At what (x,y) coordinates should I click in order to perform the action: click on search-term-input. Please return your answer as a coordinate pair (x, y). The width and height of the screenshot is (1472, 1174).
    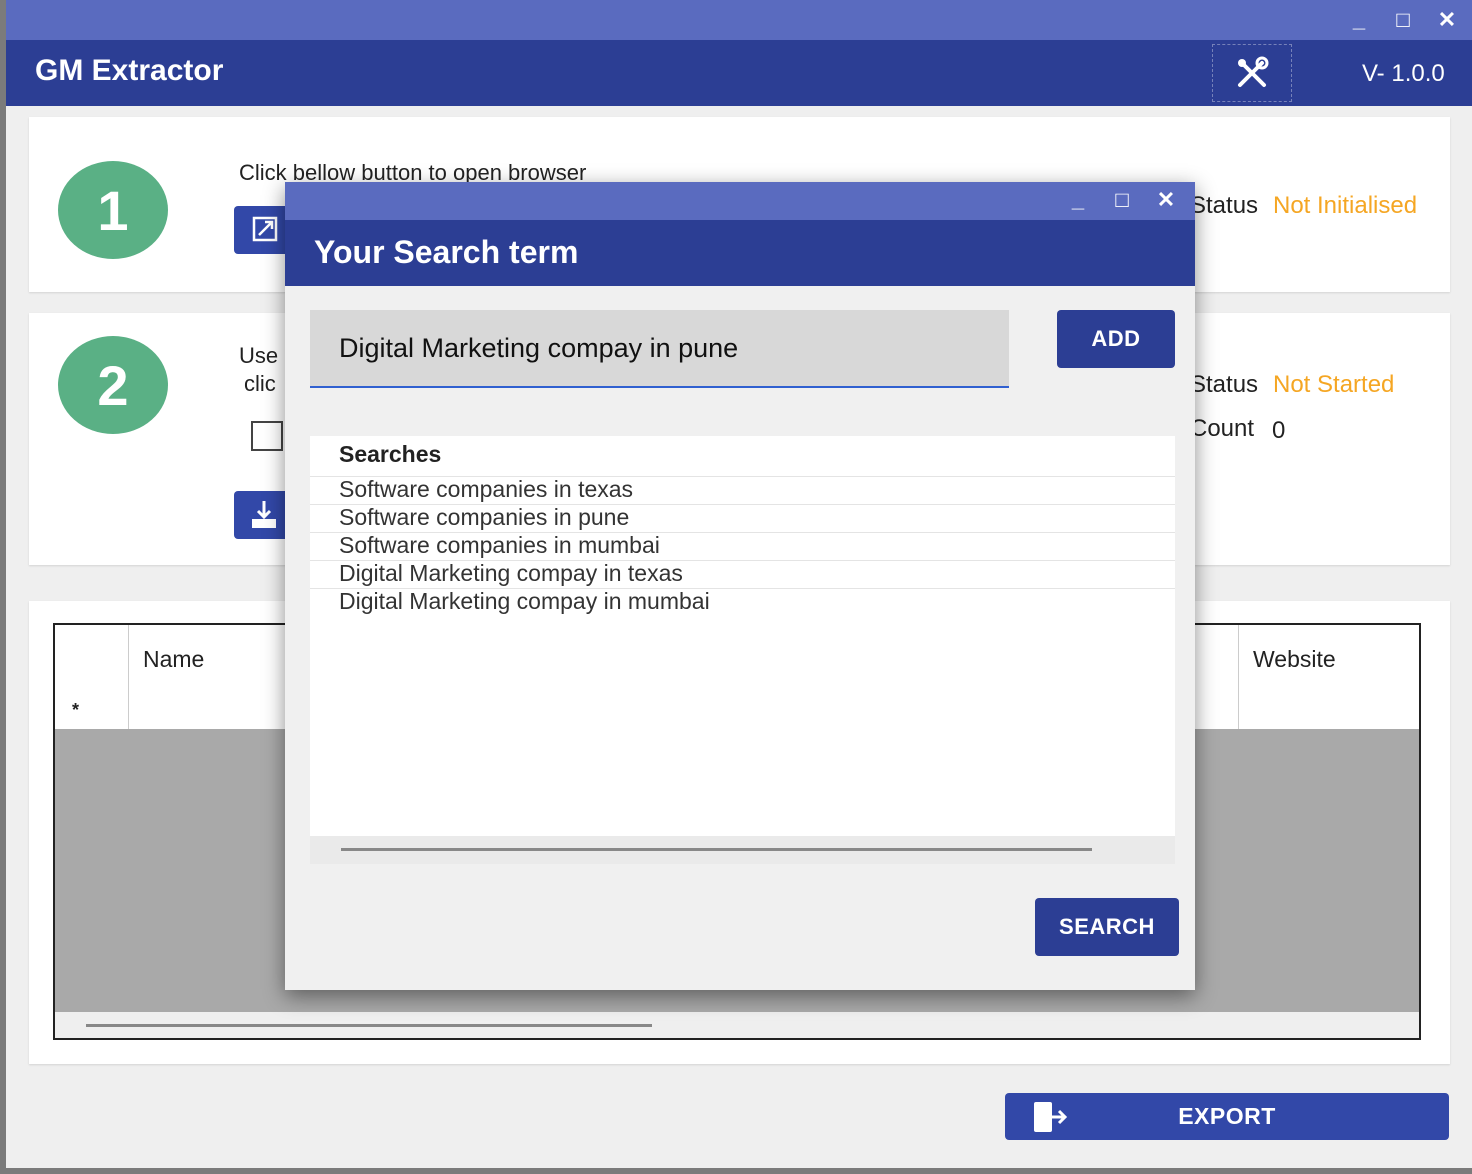
    Looking at the image, I should click on (659, 349).